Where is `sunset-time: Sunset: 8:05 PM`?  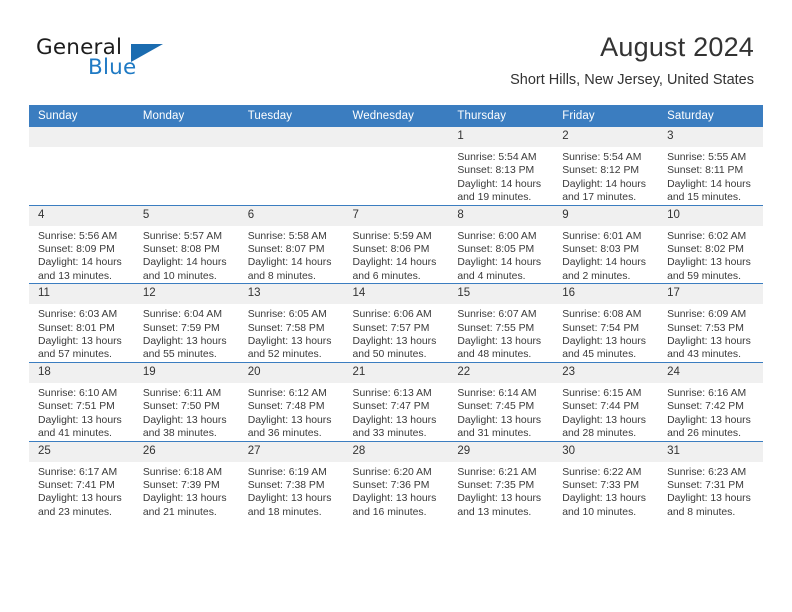 sunset-time: Sunset: 8:05 PM is located at coordinates (496, 250).